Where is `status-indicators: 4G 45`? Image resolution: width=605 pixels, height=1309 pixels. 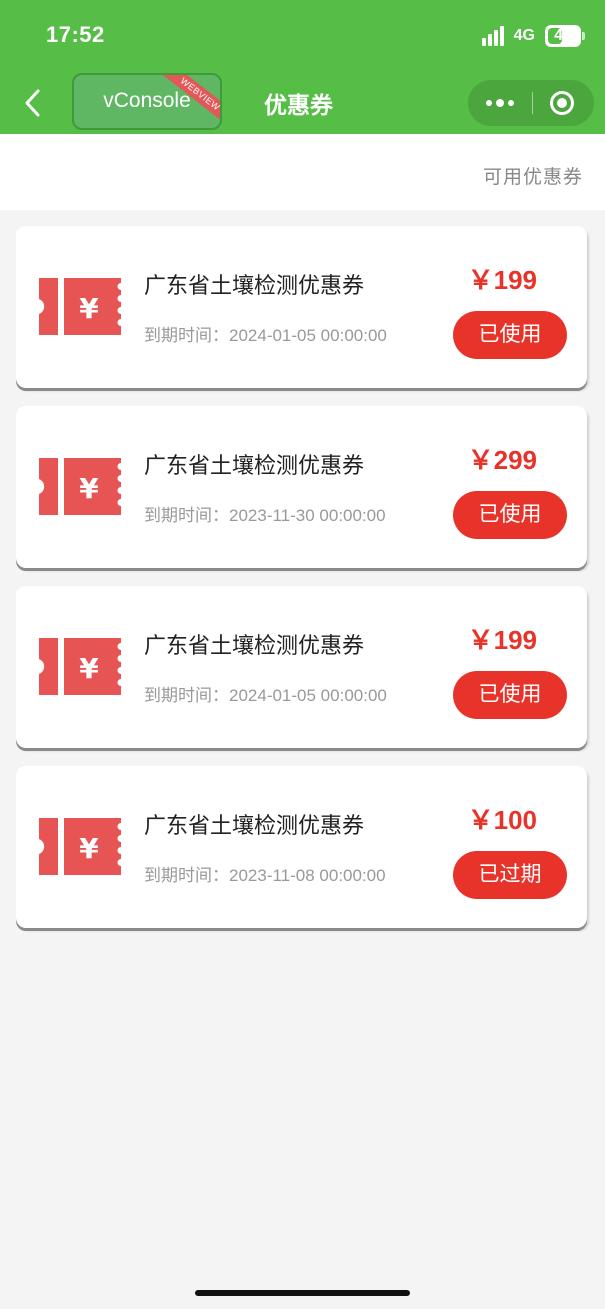 status-indicators: 4G 45 is located at coordinates (533, 36).